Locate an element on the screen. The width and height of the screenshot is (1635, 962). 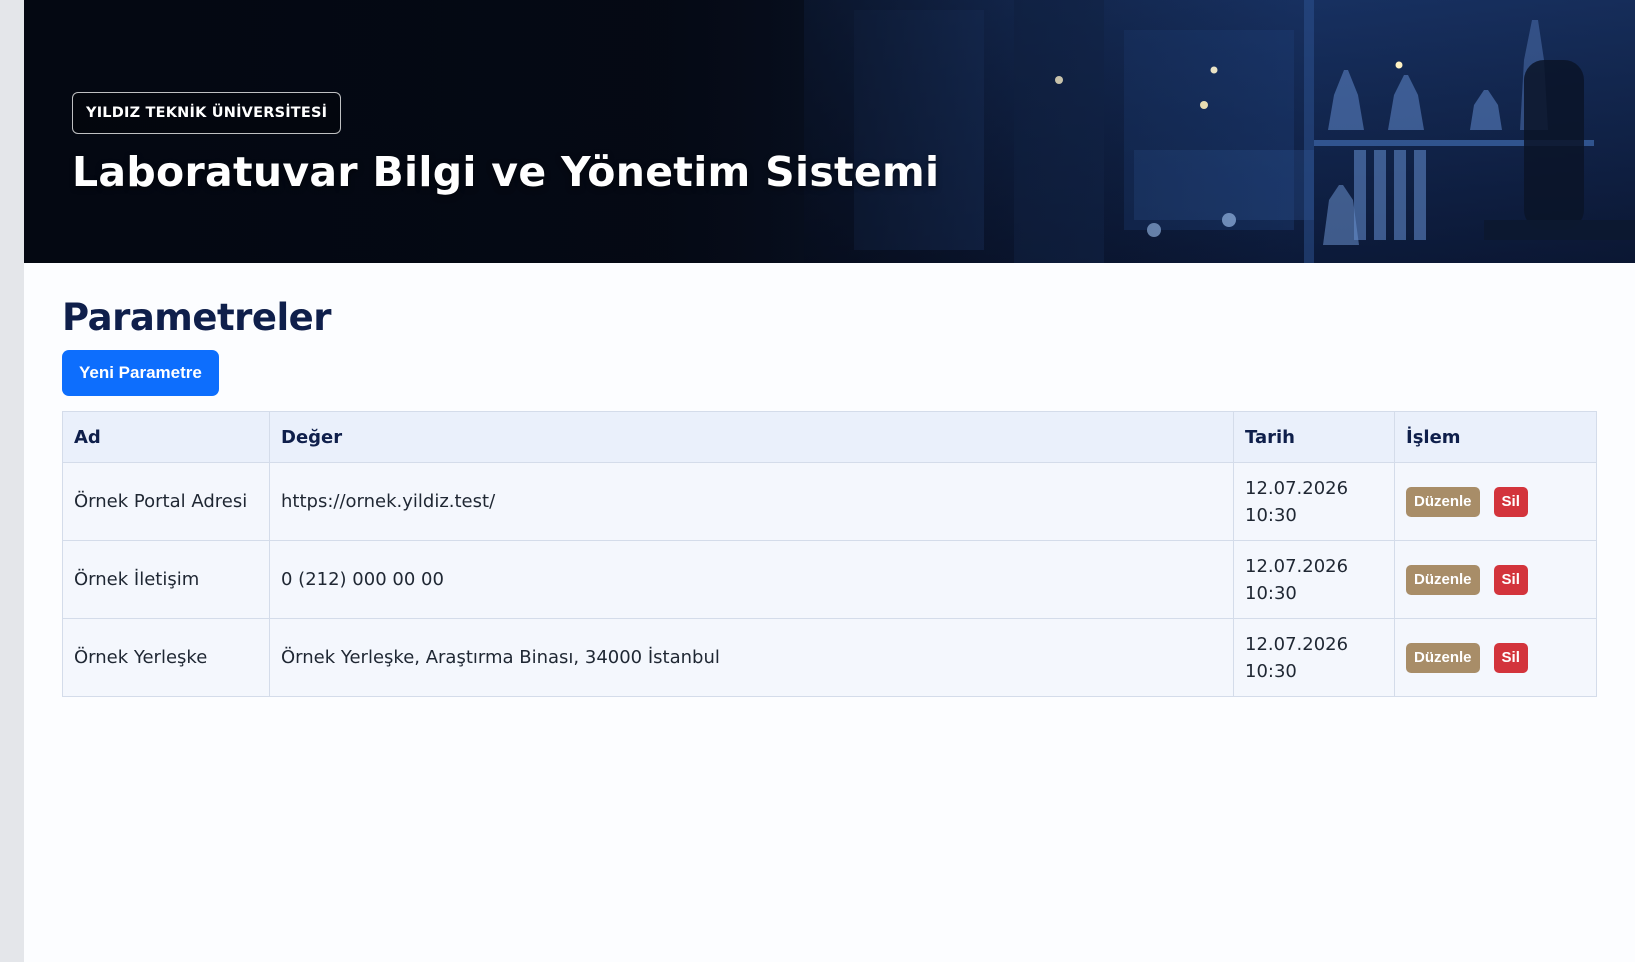
column-header-tarih: Tarih is located at coordinates (1314, 437).